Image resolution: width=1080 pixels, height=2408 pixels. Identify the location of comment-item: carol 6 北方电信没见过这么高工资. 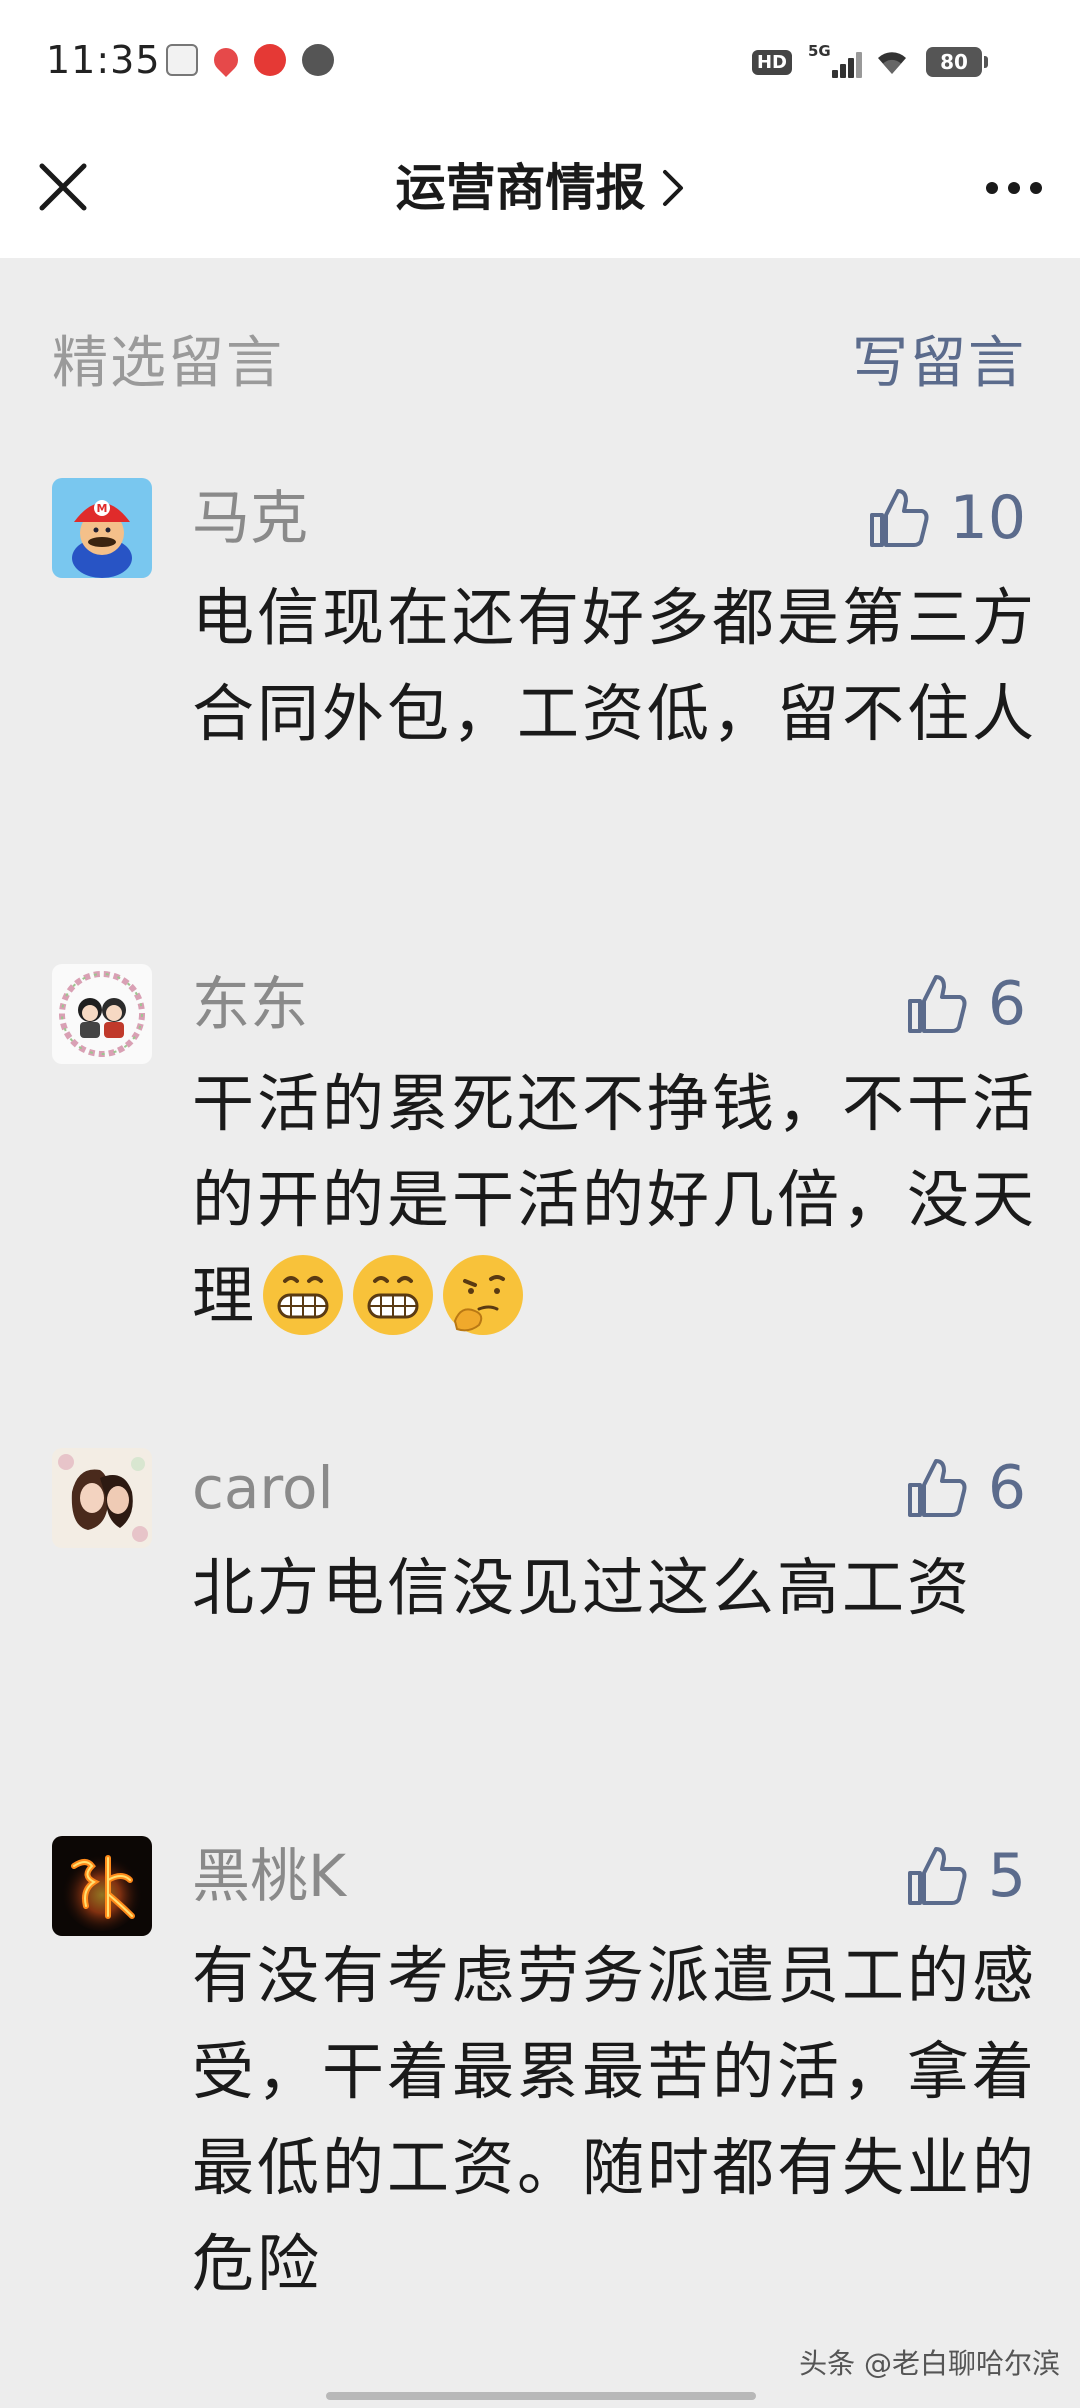
(539, 1593).